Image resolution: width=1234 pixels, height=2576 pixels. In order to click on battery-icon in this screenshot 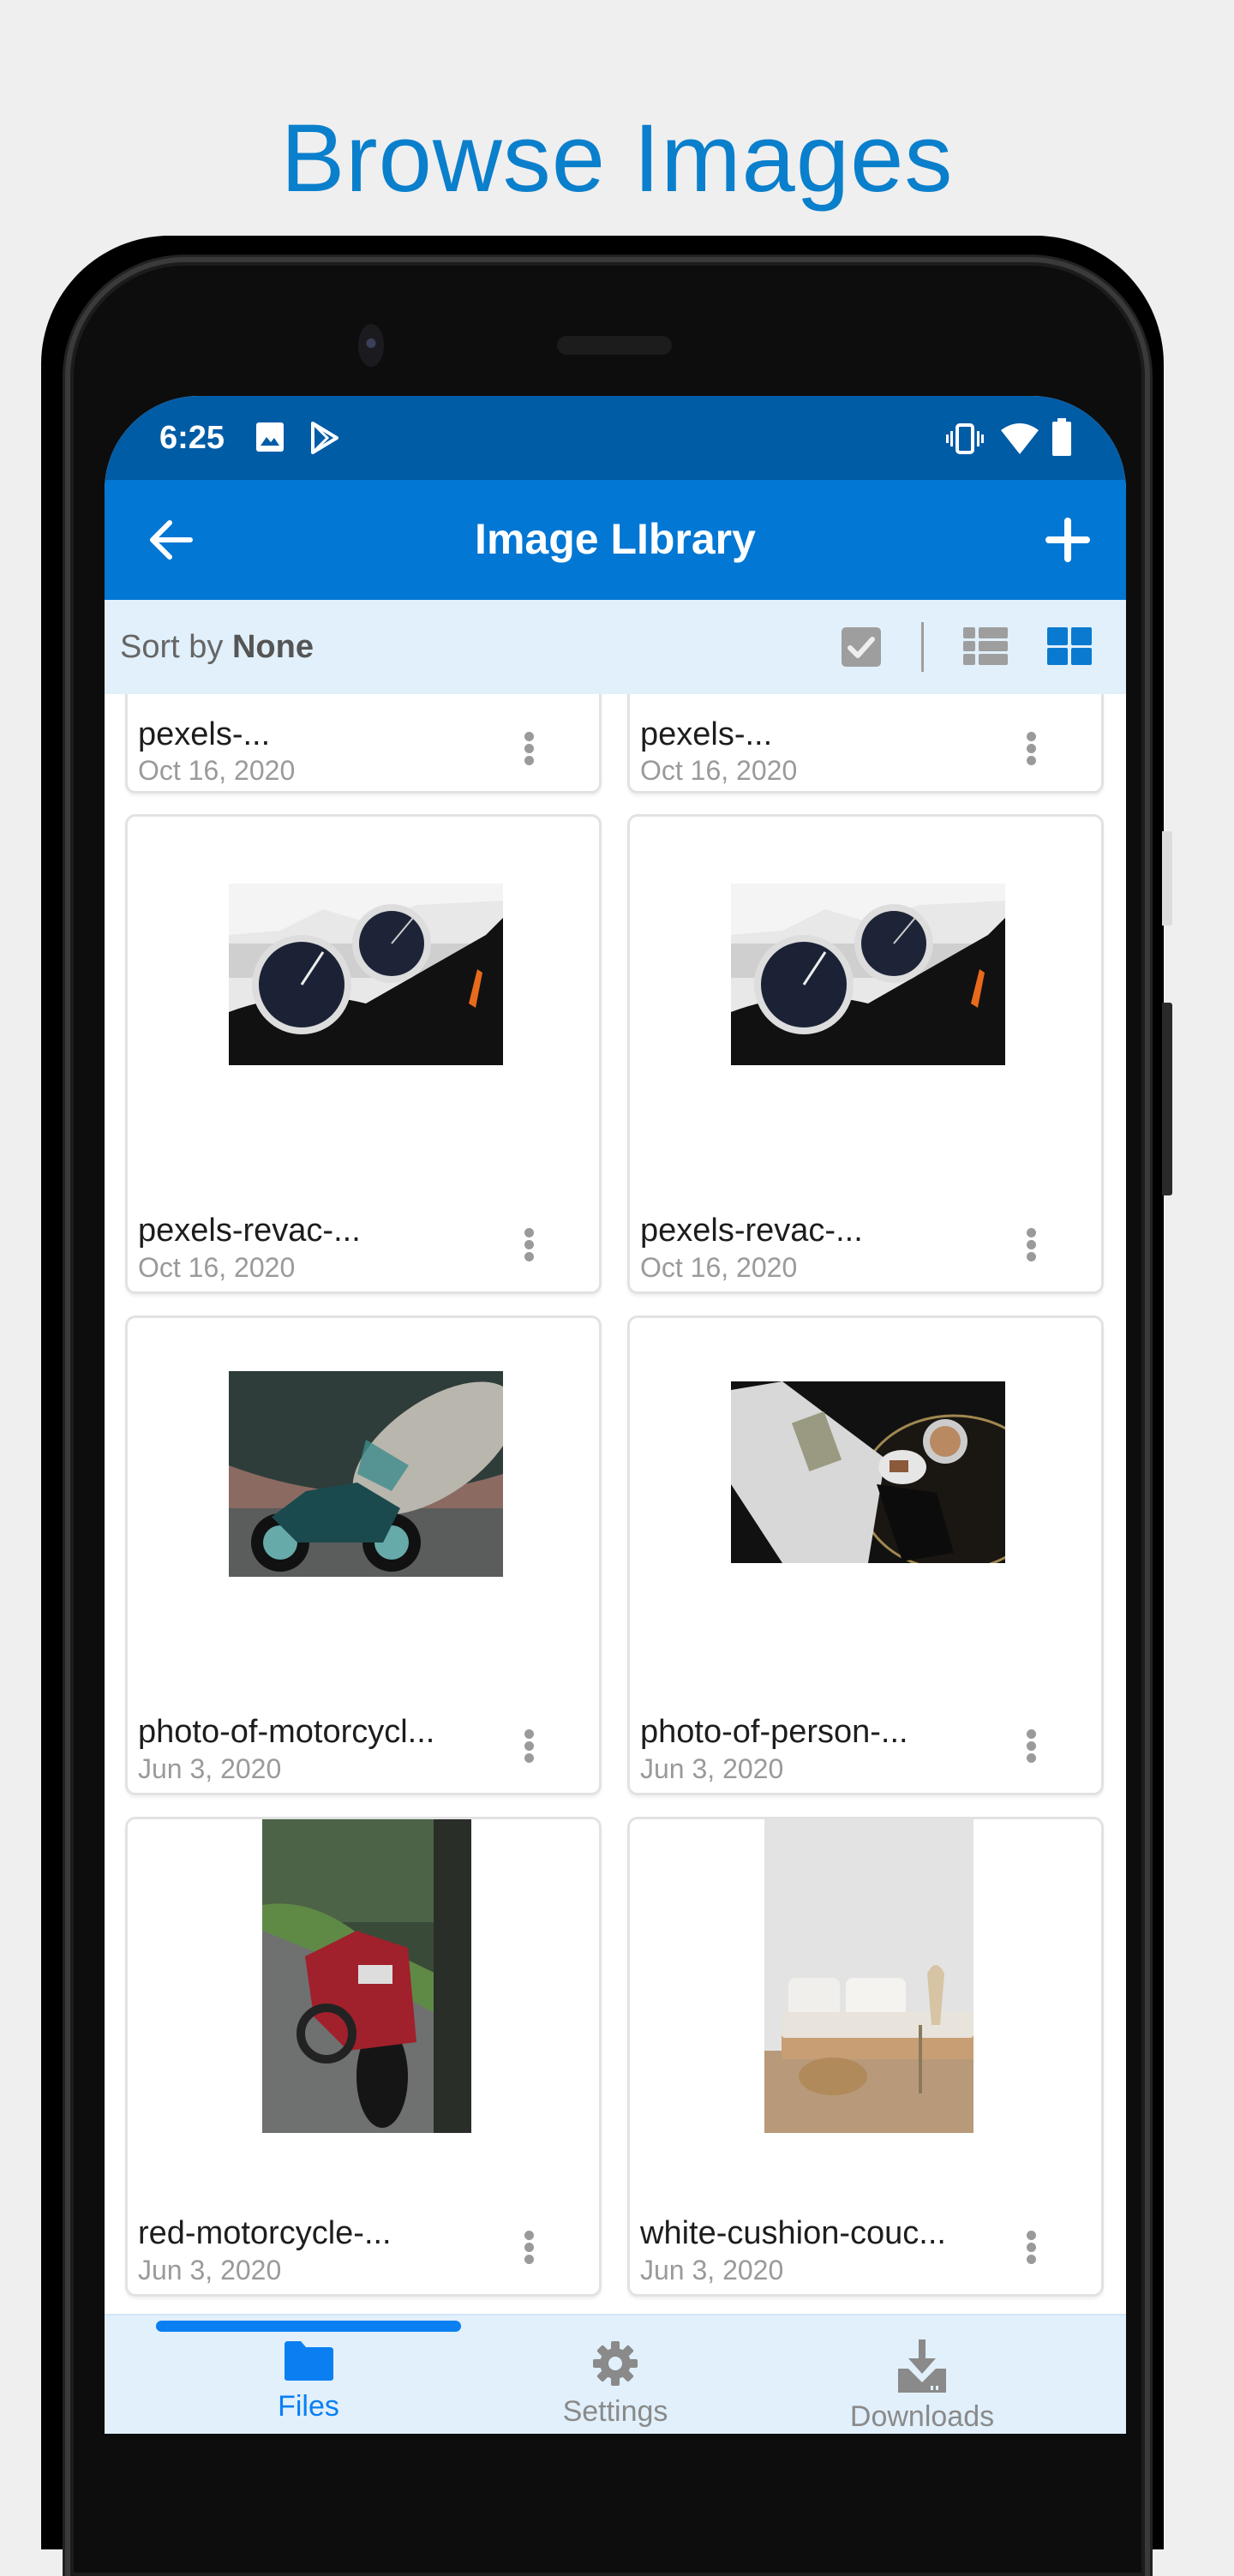, I will do `click(1062, 439)`.